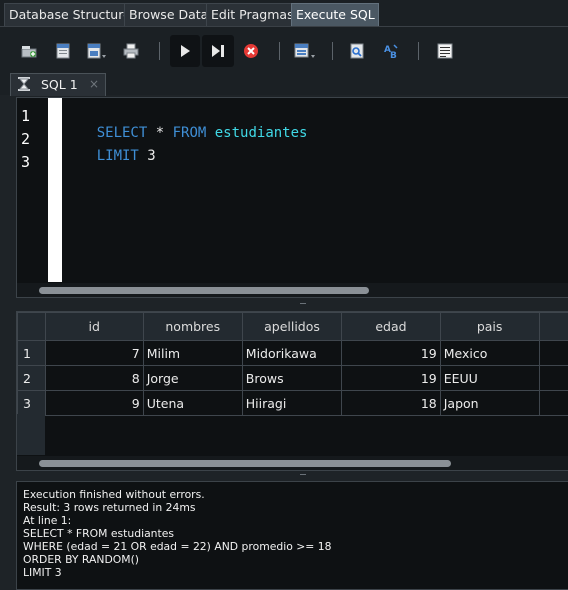  I want to click on find-replace-icon: AB, so click(391, 51).